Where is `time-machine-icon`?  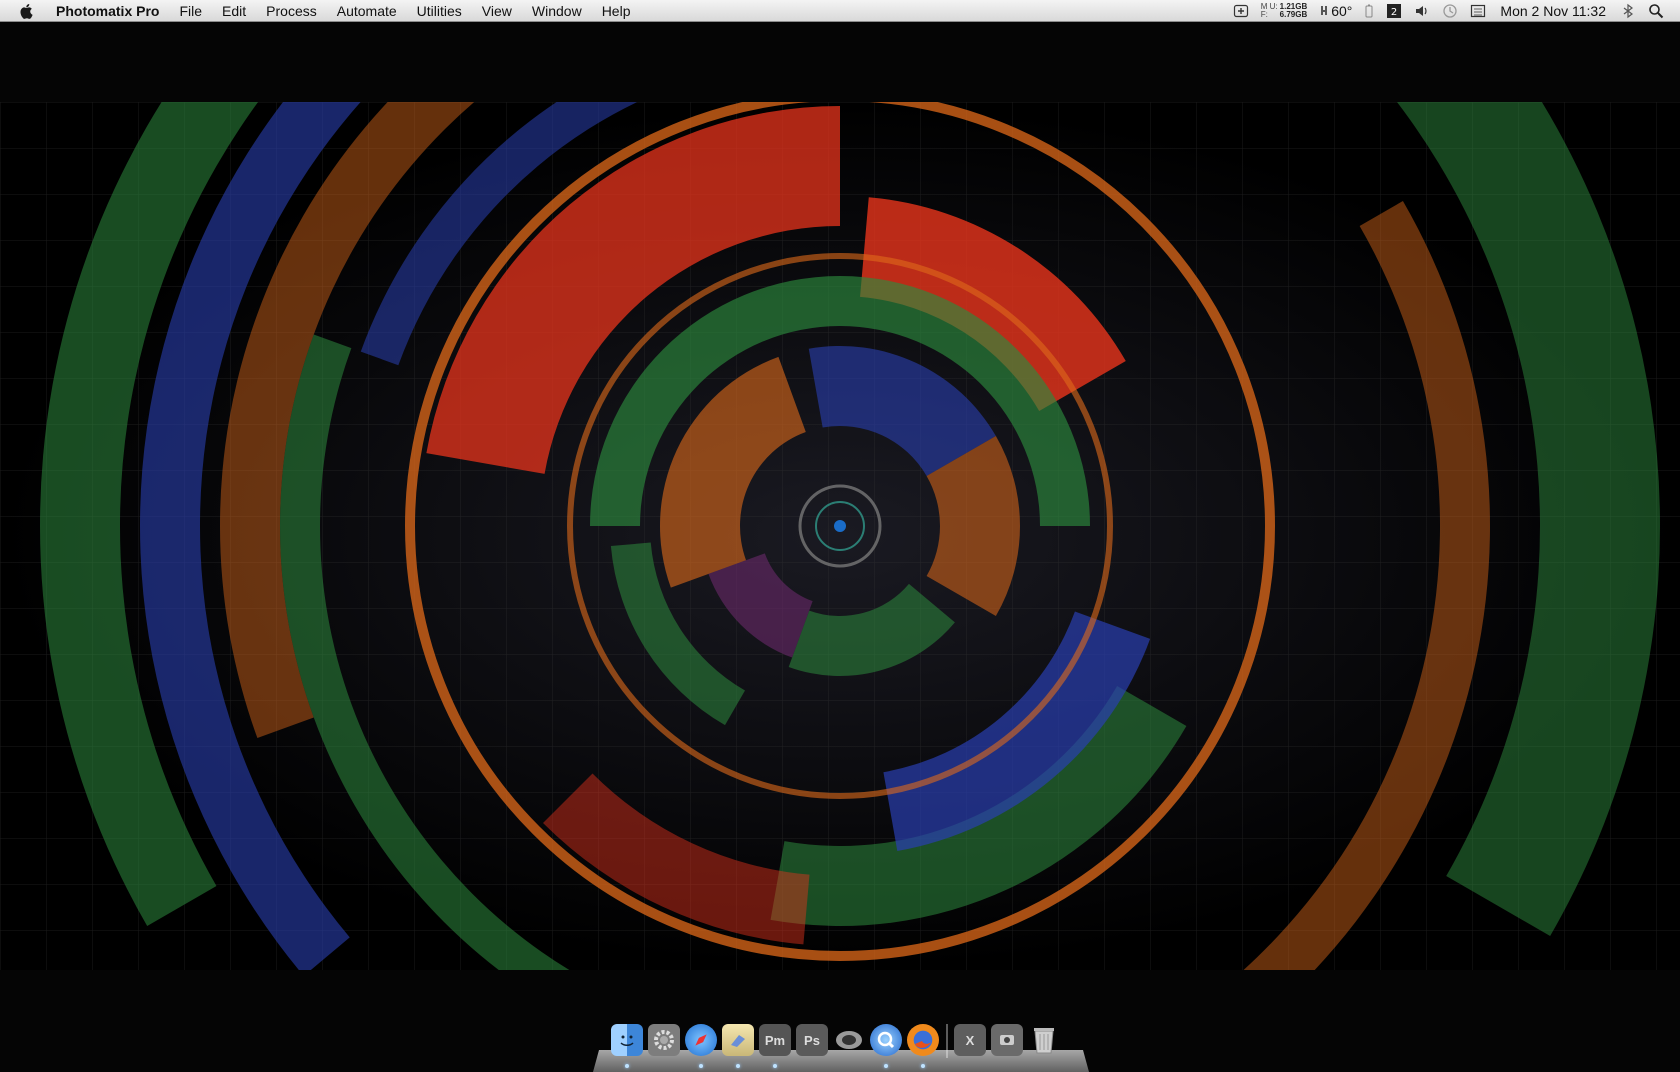 time-machine-icon is located at coordinates (1450, 11).